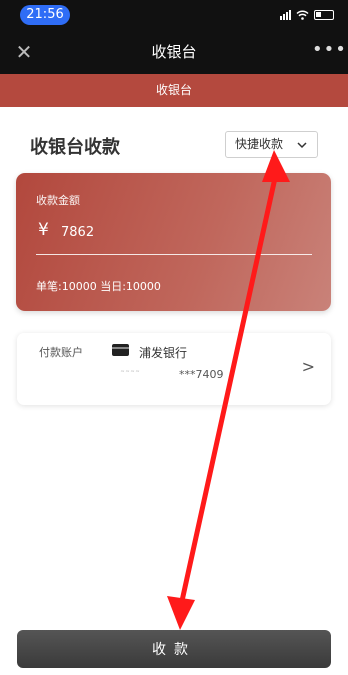 Image resolution: width=348 pixels, height=675 pixels. I want to click on amount-input: 7862, so click(77, 232).